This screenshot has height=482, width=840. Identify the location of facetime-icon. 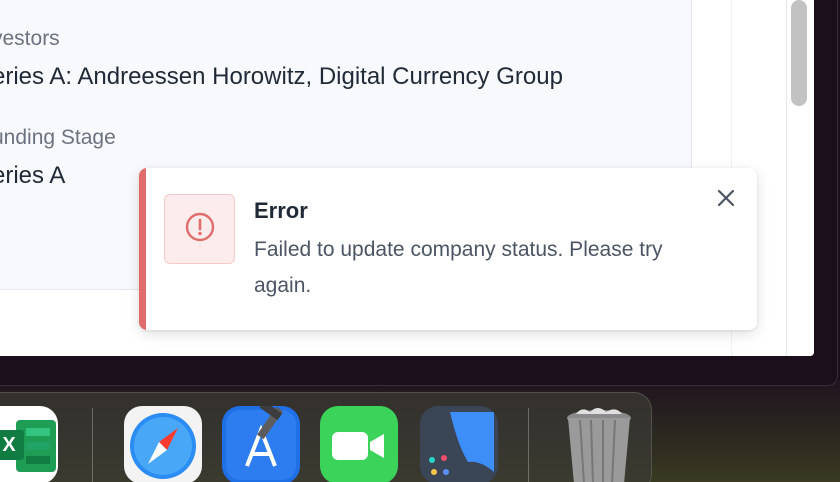
(359, 444).